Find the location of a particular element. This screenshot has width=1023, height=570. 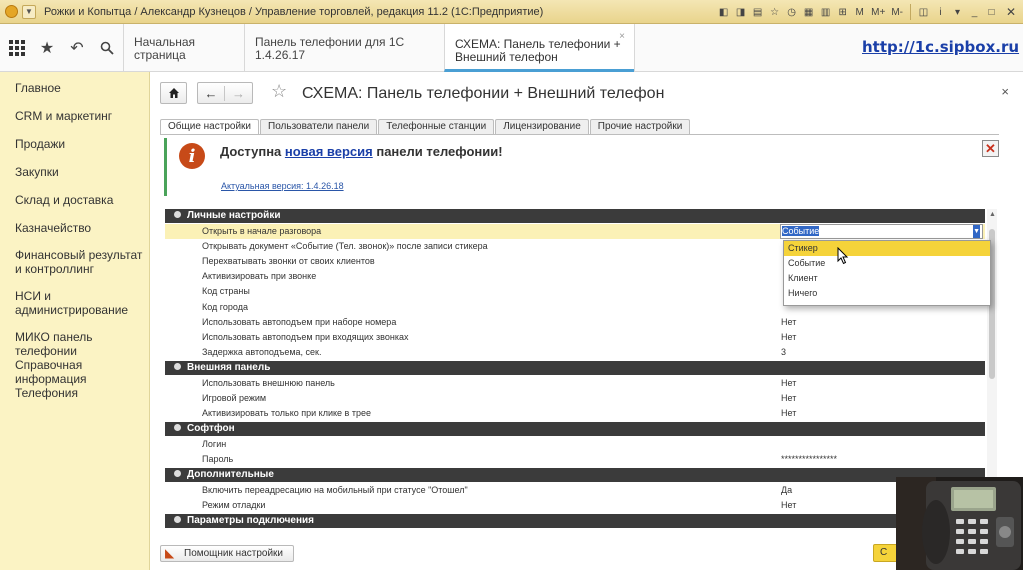

dropdown-option-sticker: Стикер is located at coordinates (887, 248).